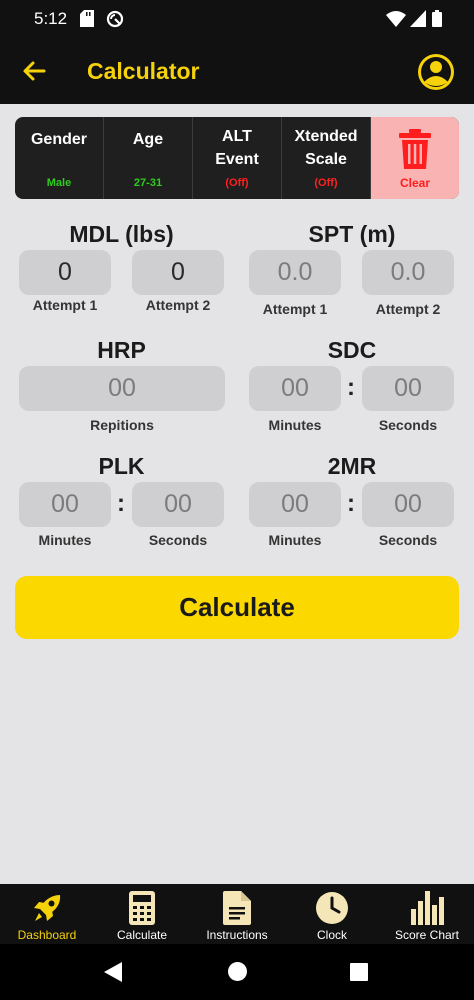 The width and height of the screenshot is (474, 1000). I want to click on status-bar: 5:12, so click(237, 19).